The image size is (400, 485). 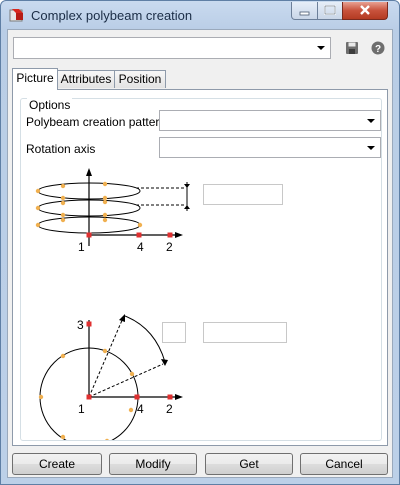 I want to click on cancel-button: Cancel, so click(x=344, y=464).